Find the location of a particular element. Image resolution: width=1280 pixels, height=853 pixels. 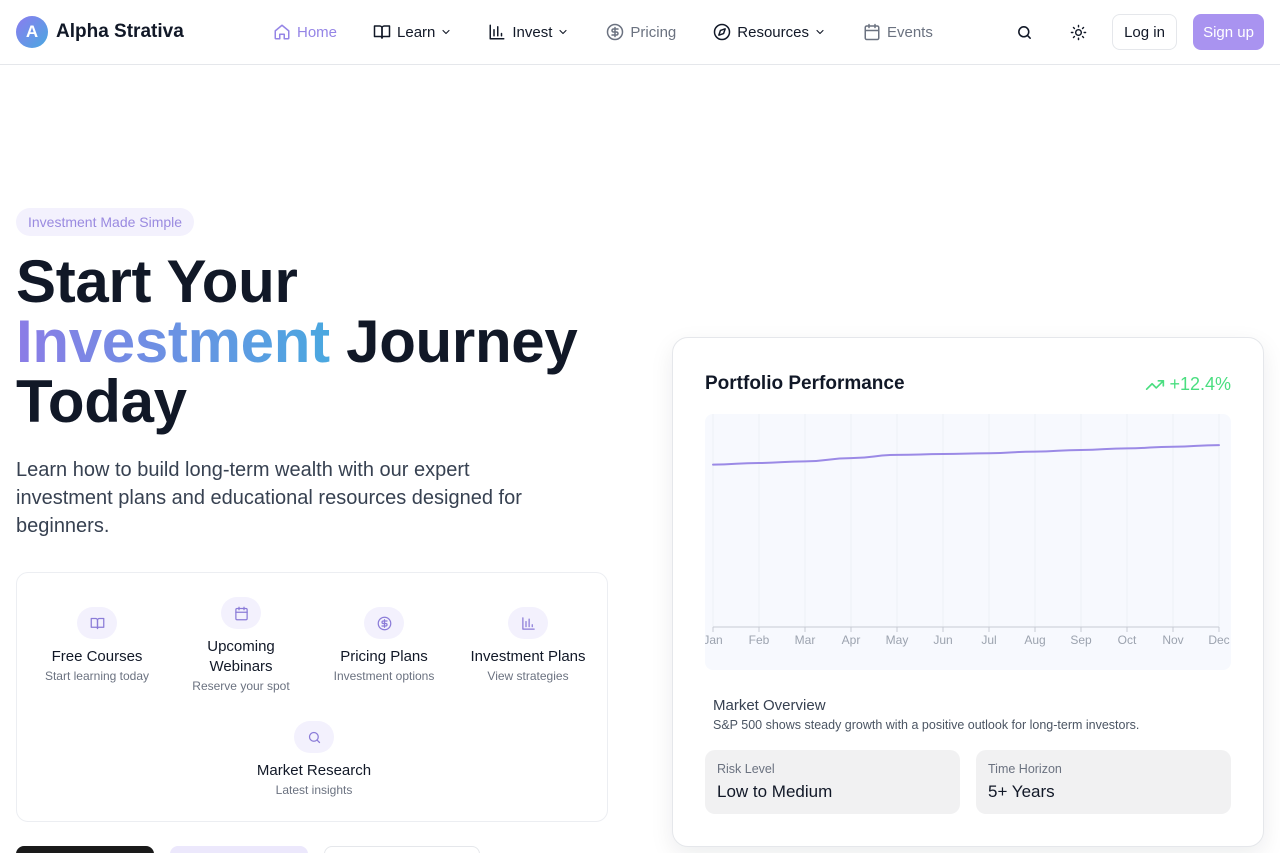

hero-badge: Investment Made Simple is located at coordinates (105, 222).